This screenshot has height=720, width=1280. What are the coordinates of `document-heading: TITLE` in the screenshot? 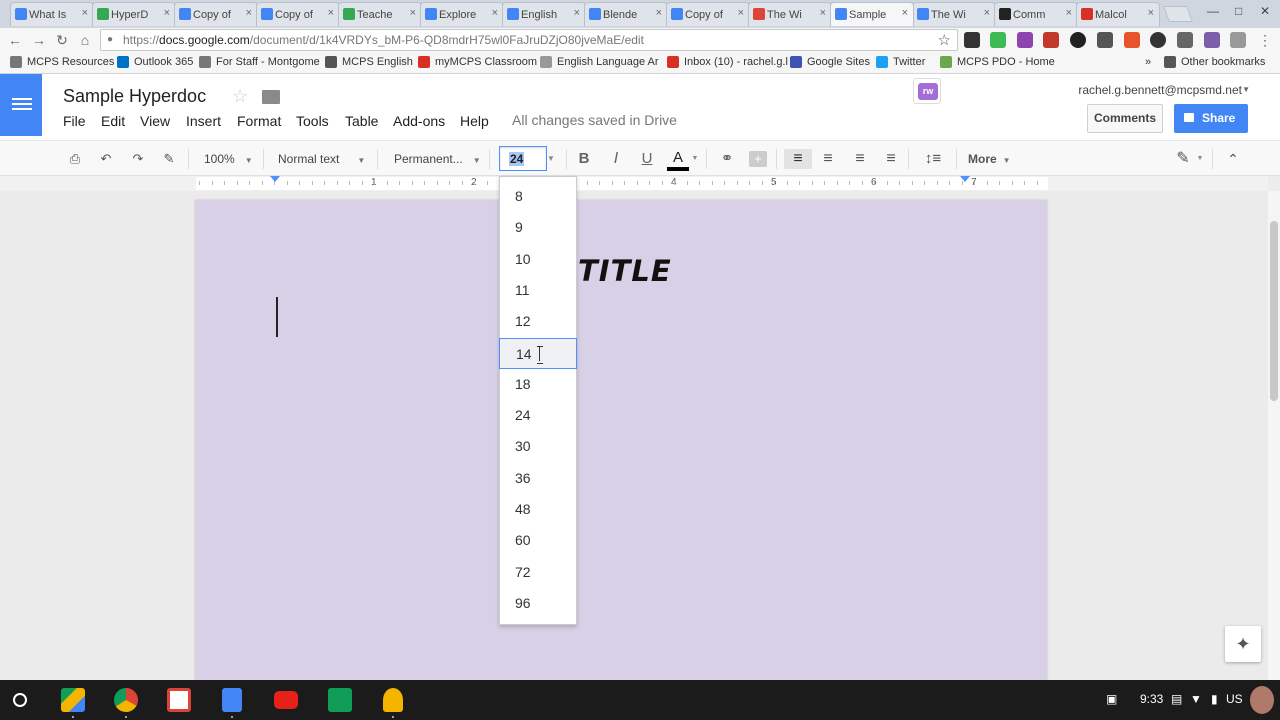 It's located at (625, 271).